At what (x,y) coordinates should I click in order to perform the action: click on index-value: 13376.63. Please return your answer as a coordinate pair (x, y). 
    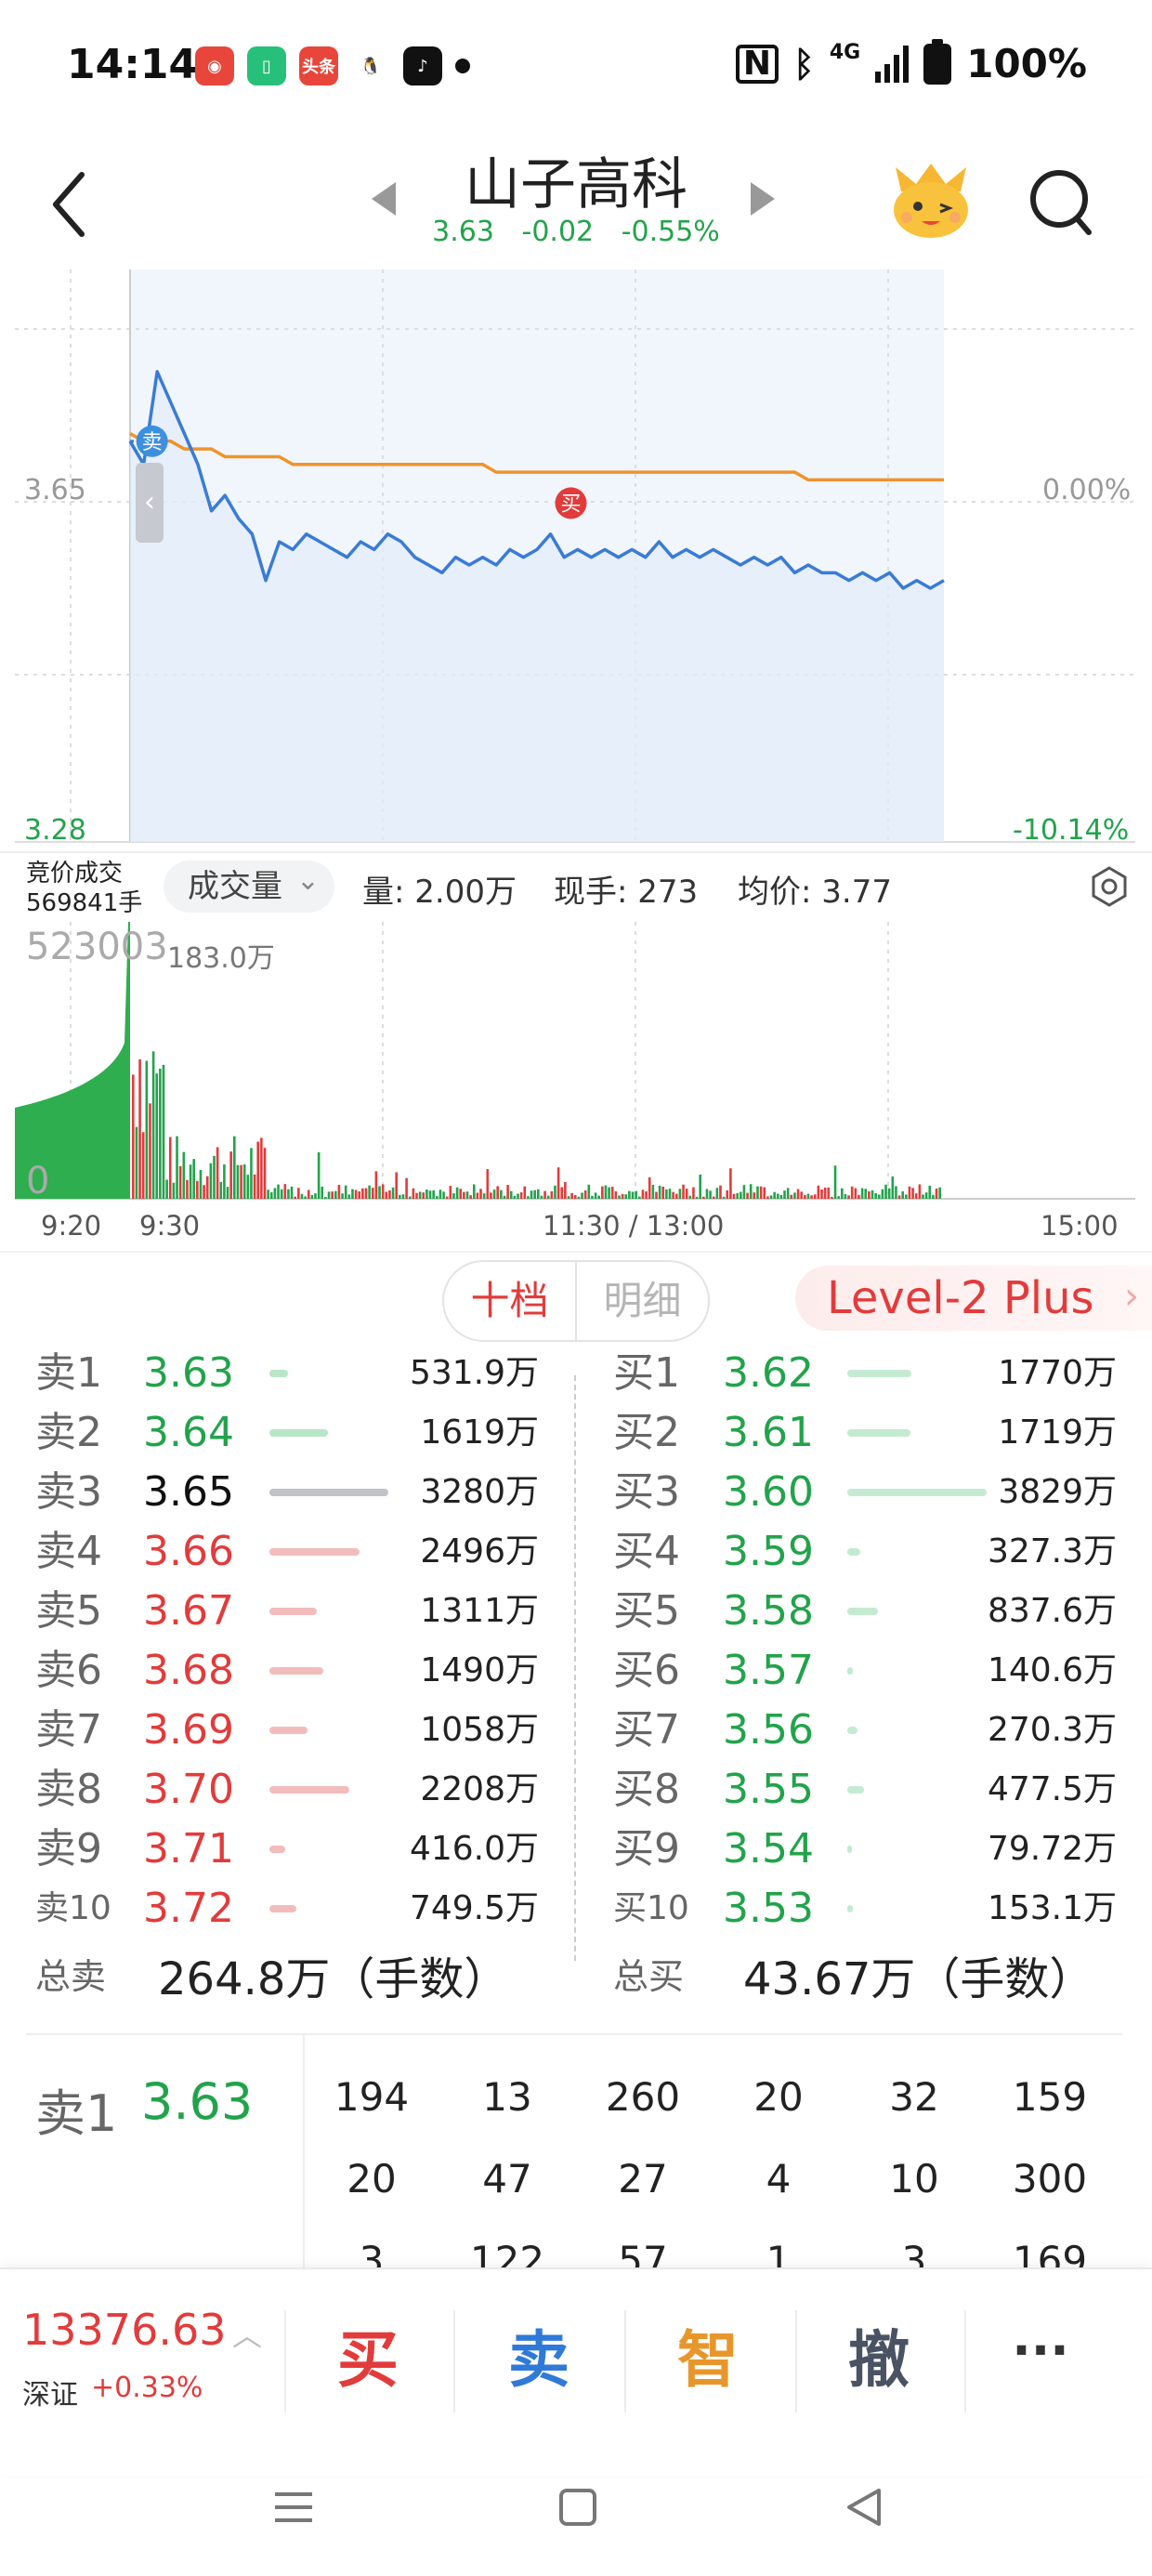
    Looking at the image, I should click on (124, 2330).